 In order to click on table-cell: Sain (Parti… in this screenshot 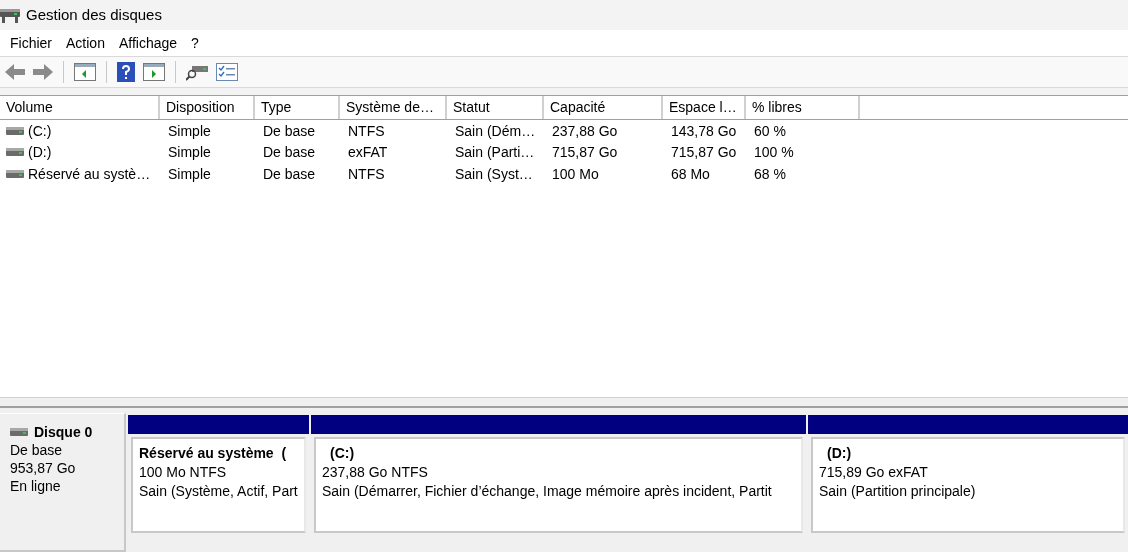, I will do `click(495, 152)`.